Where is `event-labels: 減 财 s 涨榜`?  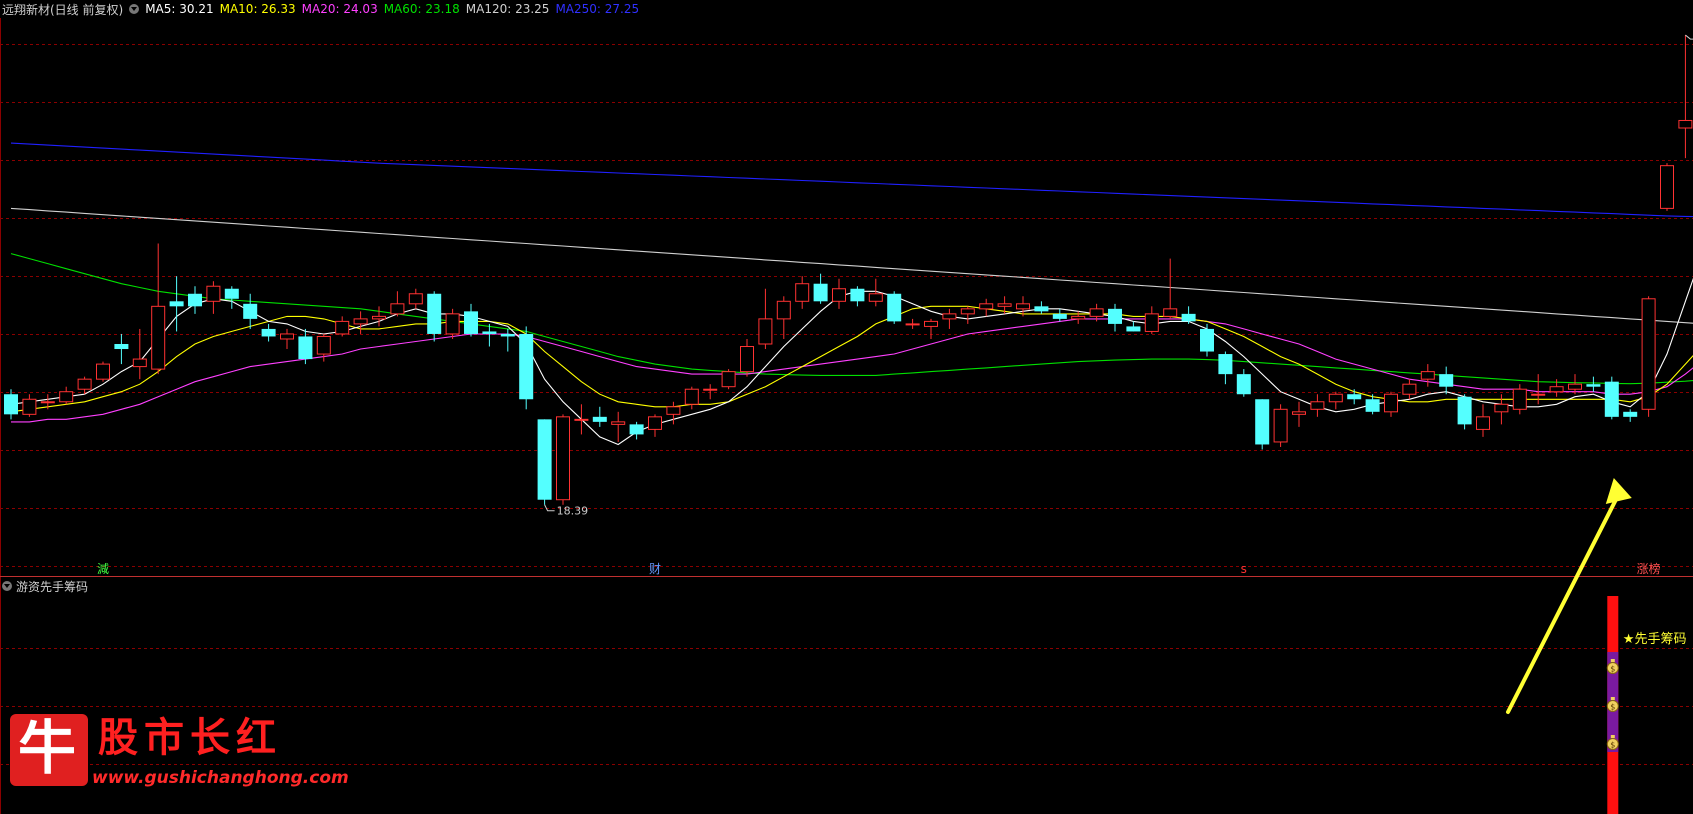
event-labels: 減 财 s 涨榜 is located at coordinates (879, 568).